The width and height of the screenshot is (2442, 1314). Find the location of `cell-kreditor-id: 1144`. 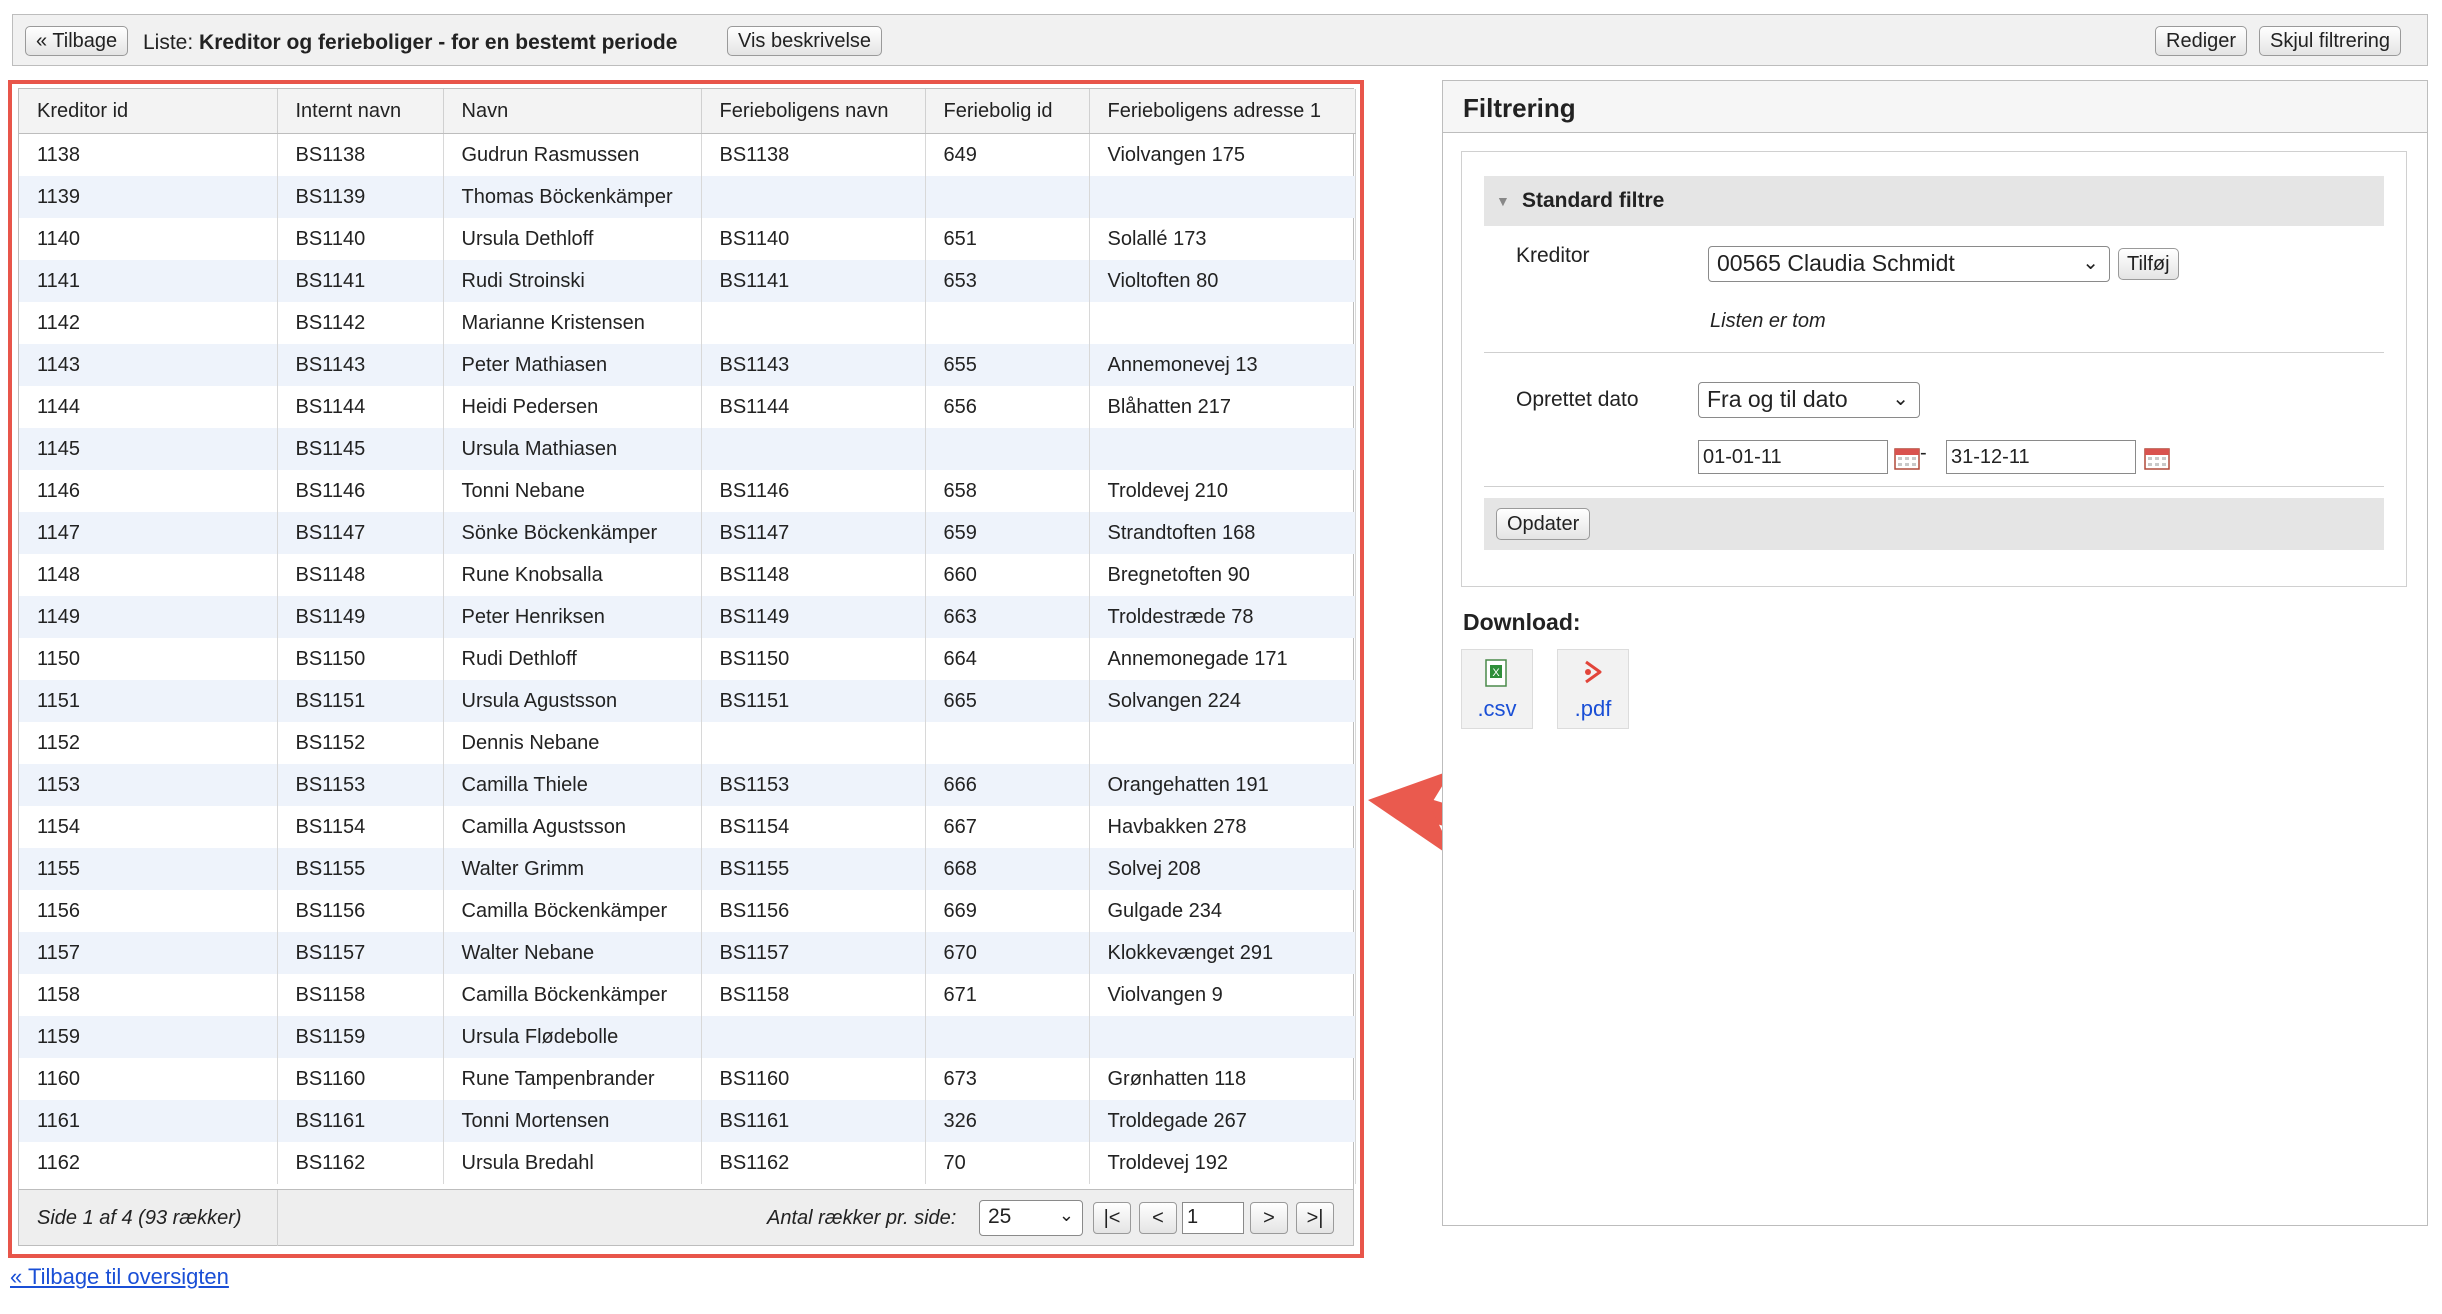

cell-kreditor-id: 1144 is located at coordinates (148, 407).